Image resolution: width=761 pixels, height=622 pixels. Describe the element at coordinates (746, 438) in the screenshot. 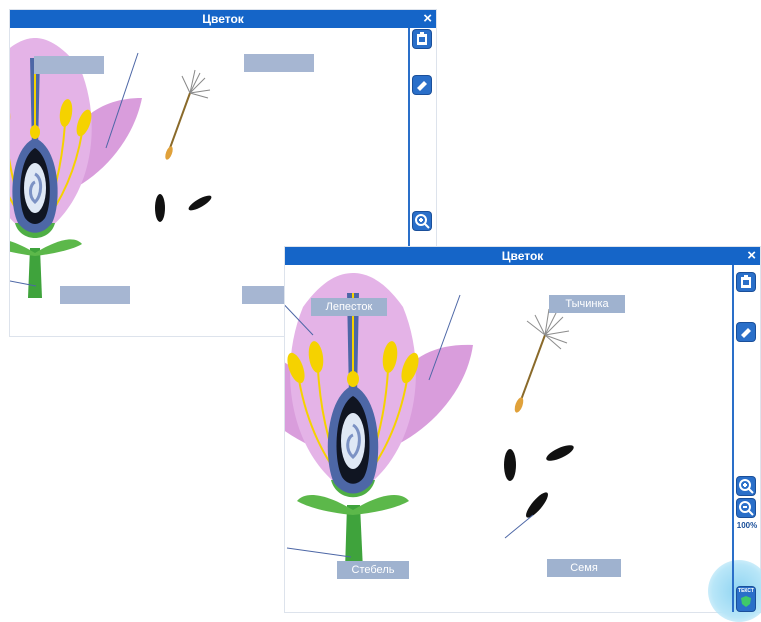

I see `toolbar: 100% ТЕКСТ` at that location.